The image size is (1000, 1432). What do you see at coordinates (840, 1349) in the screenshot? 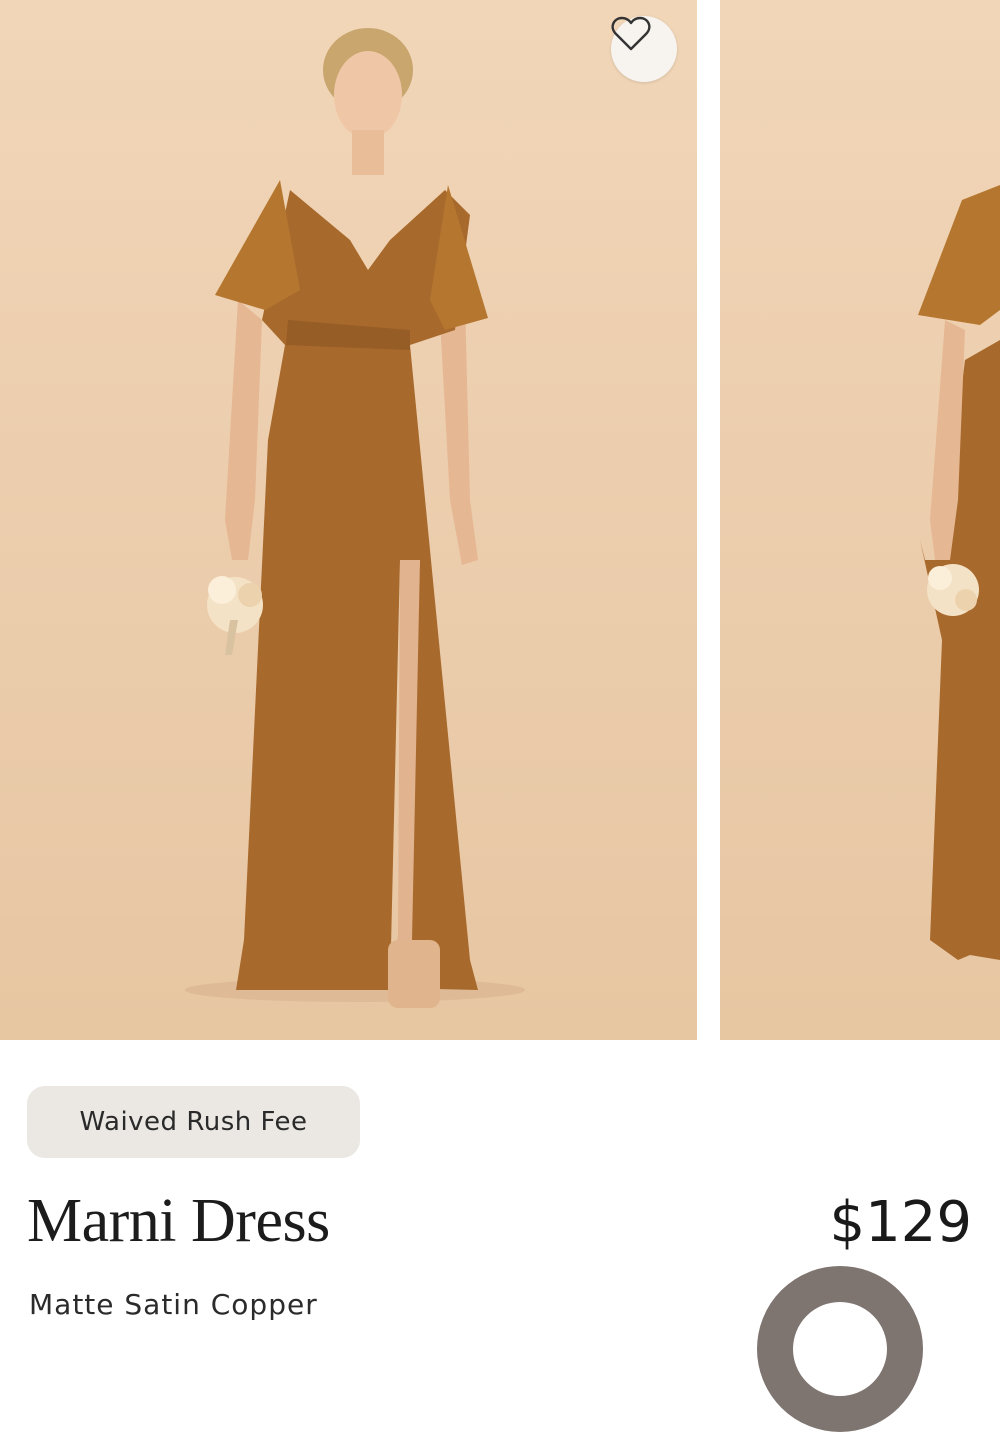
I see `color-swatch` at bounding box center [840, 1349].